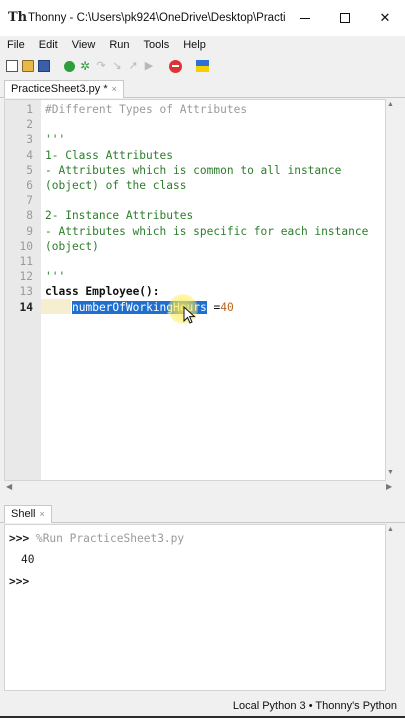  Describe the element at coordinates (69, 66) in the screenshot. I see `run-icon` at that location.